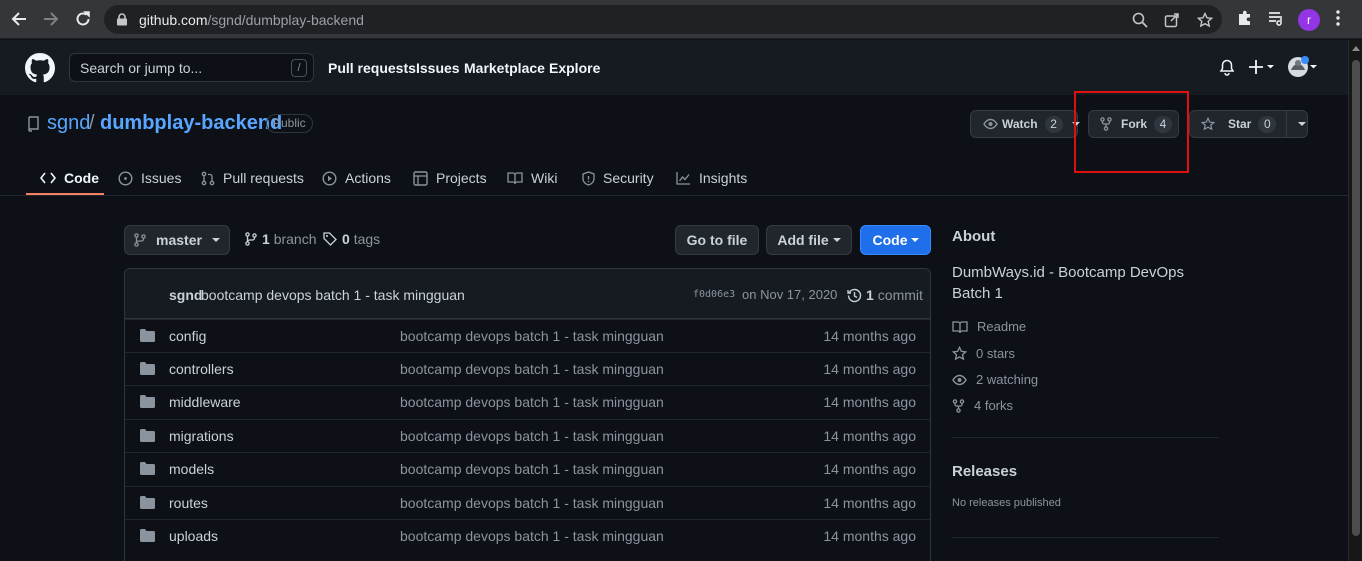 The height and width of the screenshot is (561, 1362). Describe the element at coordinates (438, 68) in the screenshot. I see `header-nav-issues: Issues` at that location.